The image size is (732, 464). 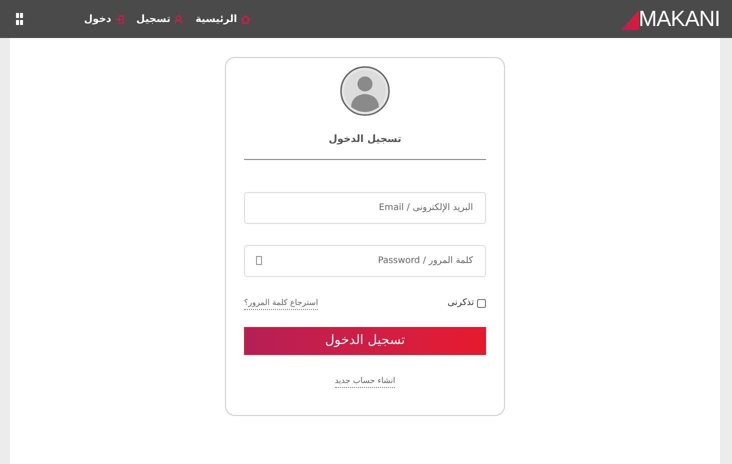 What do you see at coordinates (481, 303) in the screenshot?
I see `remember-checkbox` at bounding box center [481, 303].